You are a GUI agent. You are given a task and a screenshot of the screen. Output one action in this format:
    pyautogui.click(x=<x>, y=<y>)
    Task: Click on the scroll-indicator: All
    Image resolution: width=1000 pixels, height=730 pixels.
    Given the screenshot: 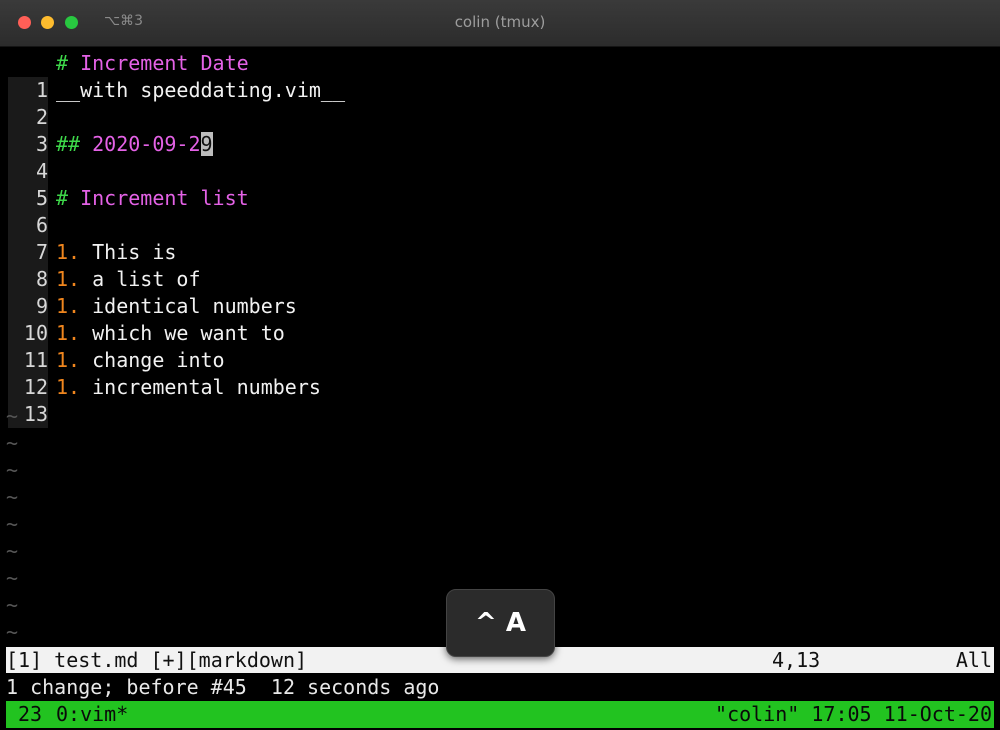 What is the action you would take?
    pyautogui.click(x=973, y=660)
    